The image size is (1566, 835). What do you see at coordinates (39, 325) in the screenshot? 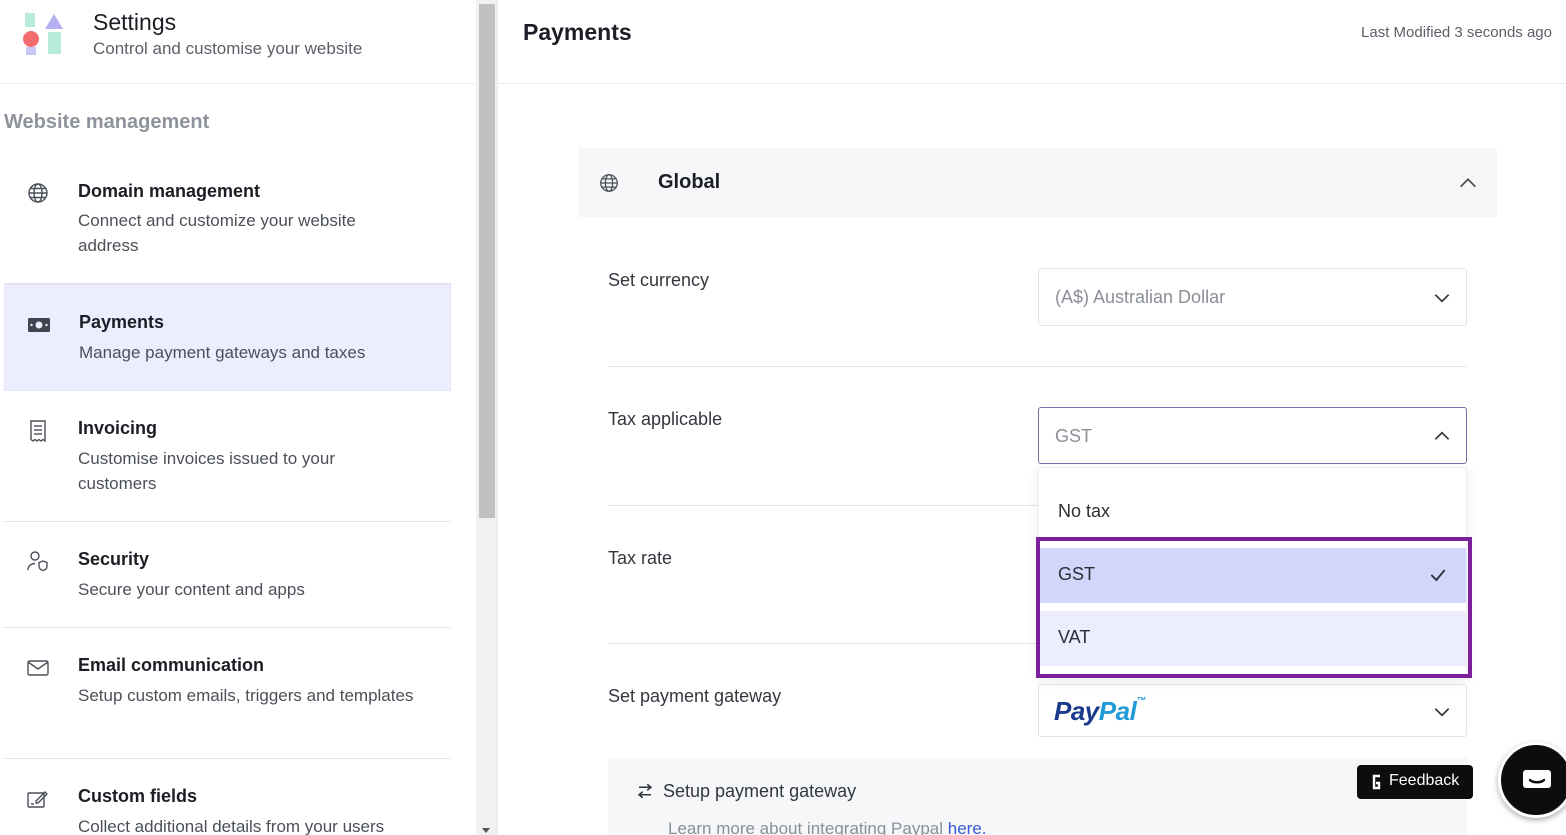
I see `money-icon` at bounding box center [39, 325].